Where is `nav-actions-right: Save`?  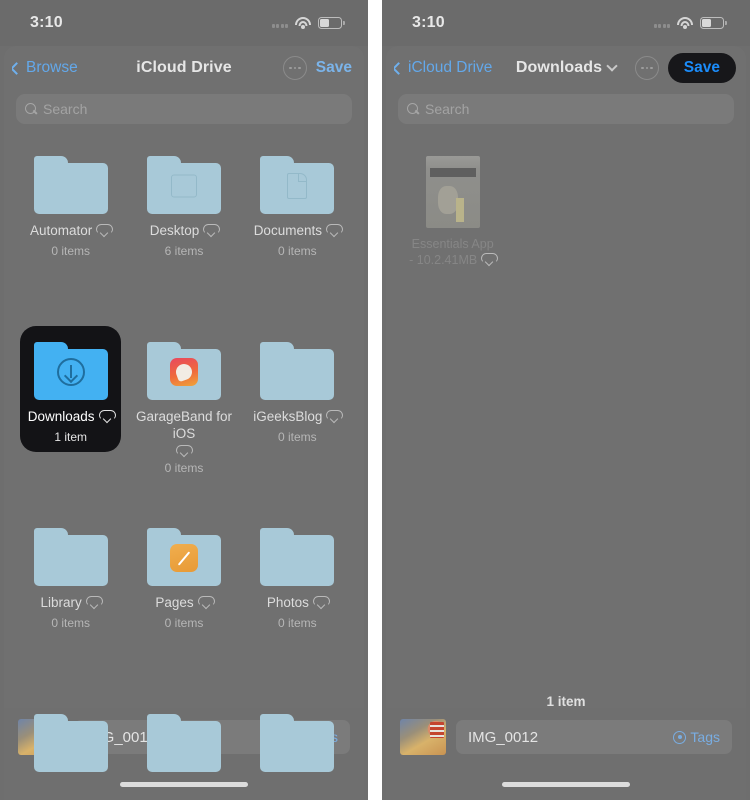
nav-actions-right: Save is located at coordinates (685, 68).